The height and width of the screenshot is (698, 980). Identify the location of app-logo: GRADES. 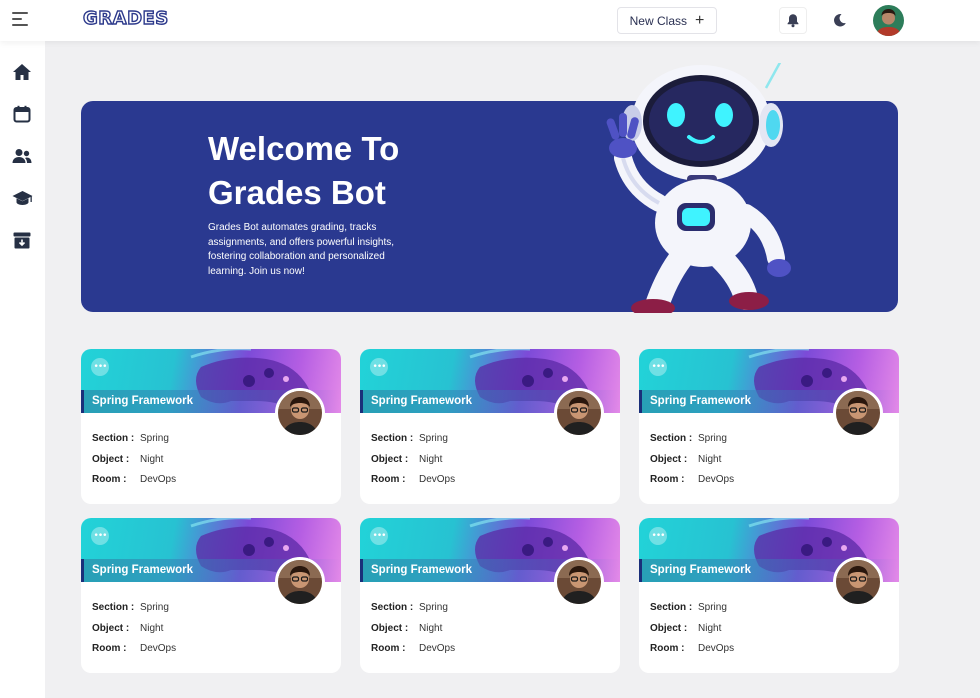
(125, 18).